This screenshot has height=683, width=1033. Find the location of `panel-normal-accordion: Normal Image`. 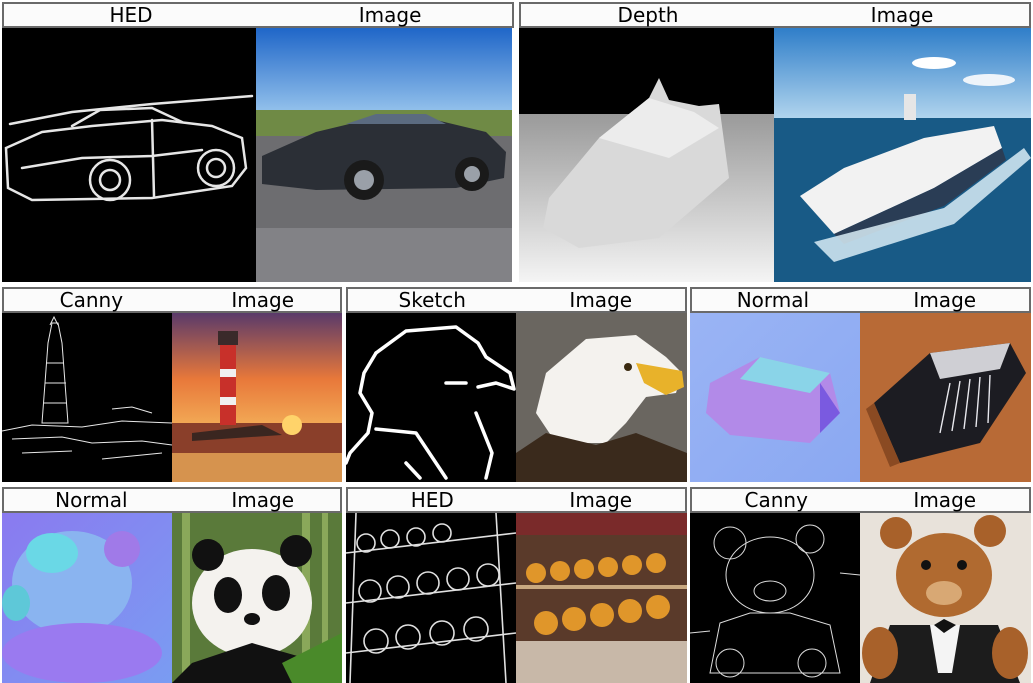

panel-normal-accordion: Normal Image is located at coordinates (860, 384).